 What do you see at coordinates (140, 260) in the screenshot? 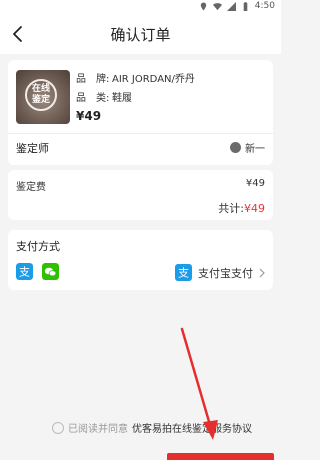
I see `payment-card: 支付方式 支 支 支付宝支付` at bounding box center [140, 260].